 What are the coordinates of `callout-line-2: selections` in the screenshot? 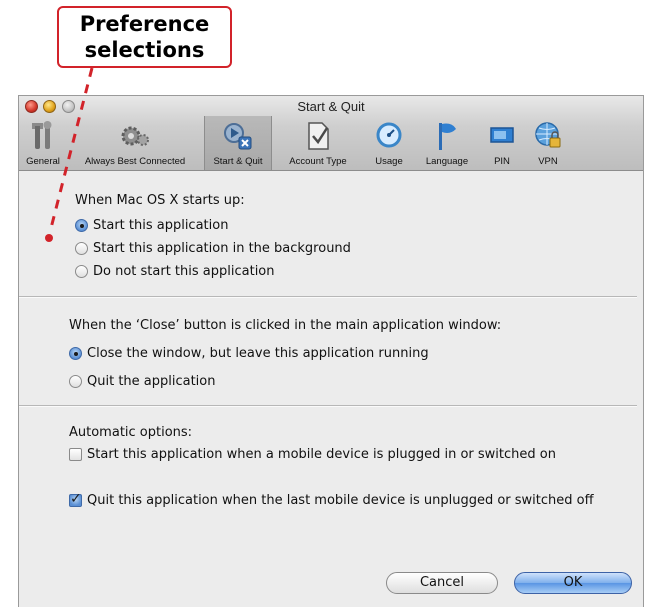 It's located at (144, 50).